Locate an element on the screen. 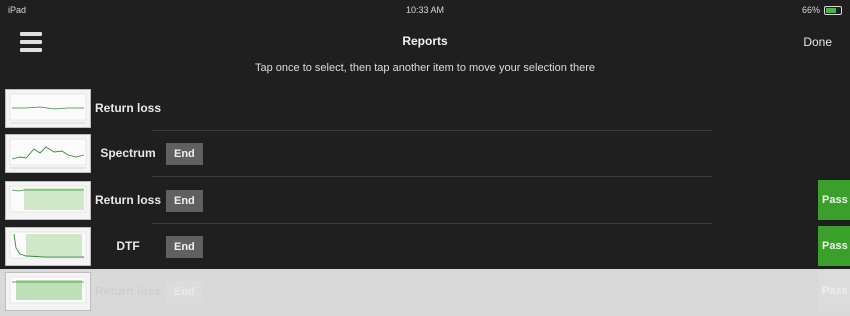 The height and width of the screenshot is (316, 850). status-bar: iPad 10:33 AM 66% is located at coordinates (425, 10).